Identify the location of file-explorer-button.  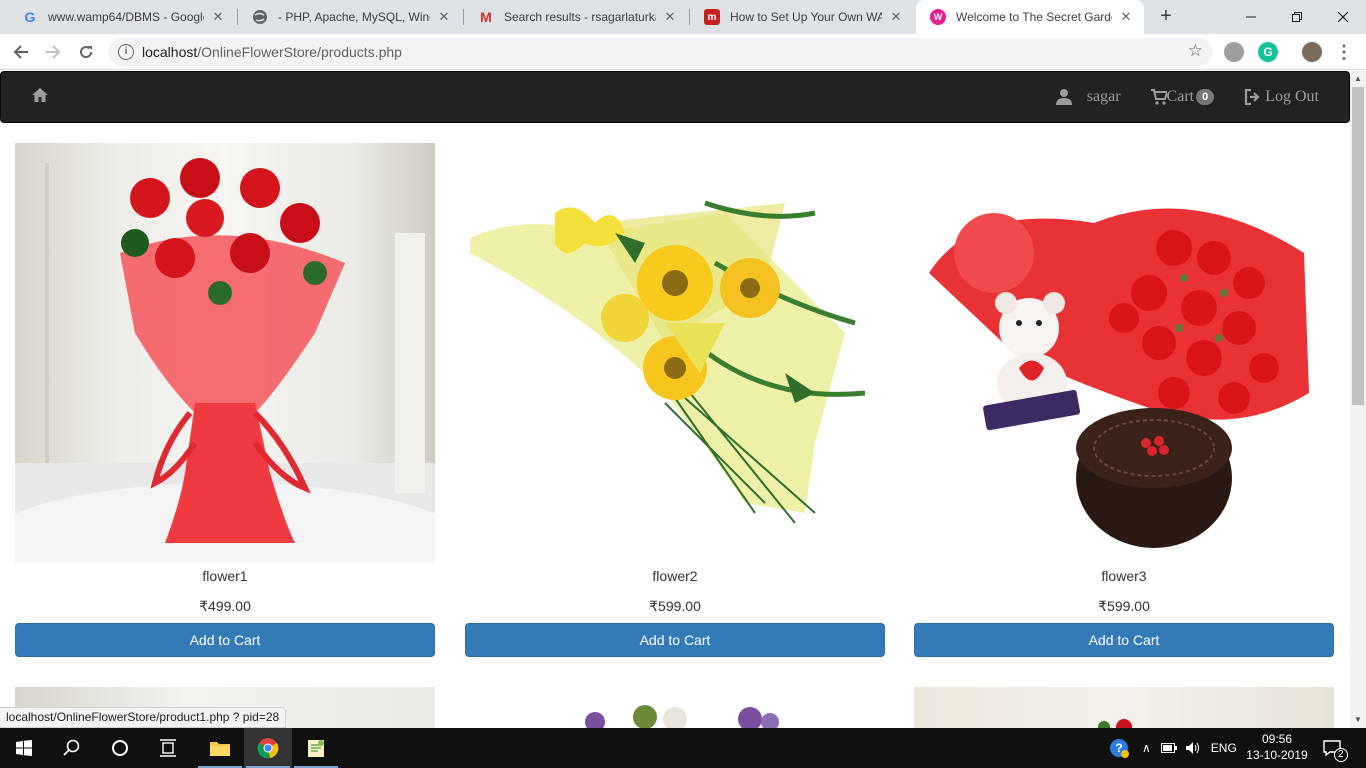
(220, 748).